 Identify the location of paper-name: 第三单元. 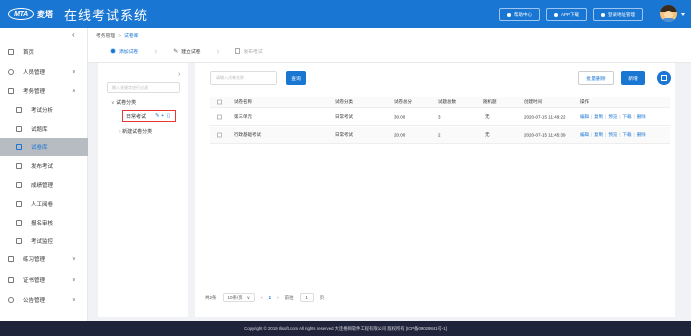
(243, 116).